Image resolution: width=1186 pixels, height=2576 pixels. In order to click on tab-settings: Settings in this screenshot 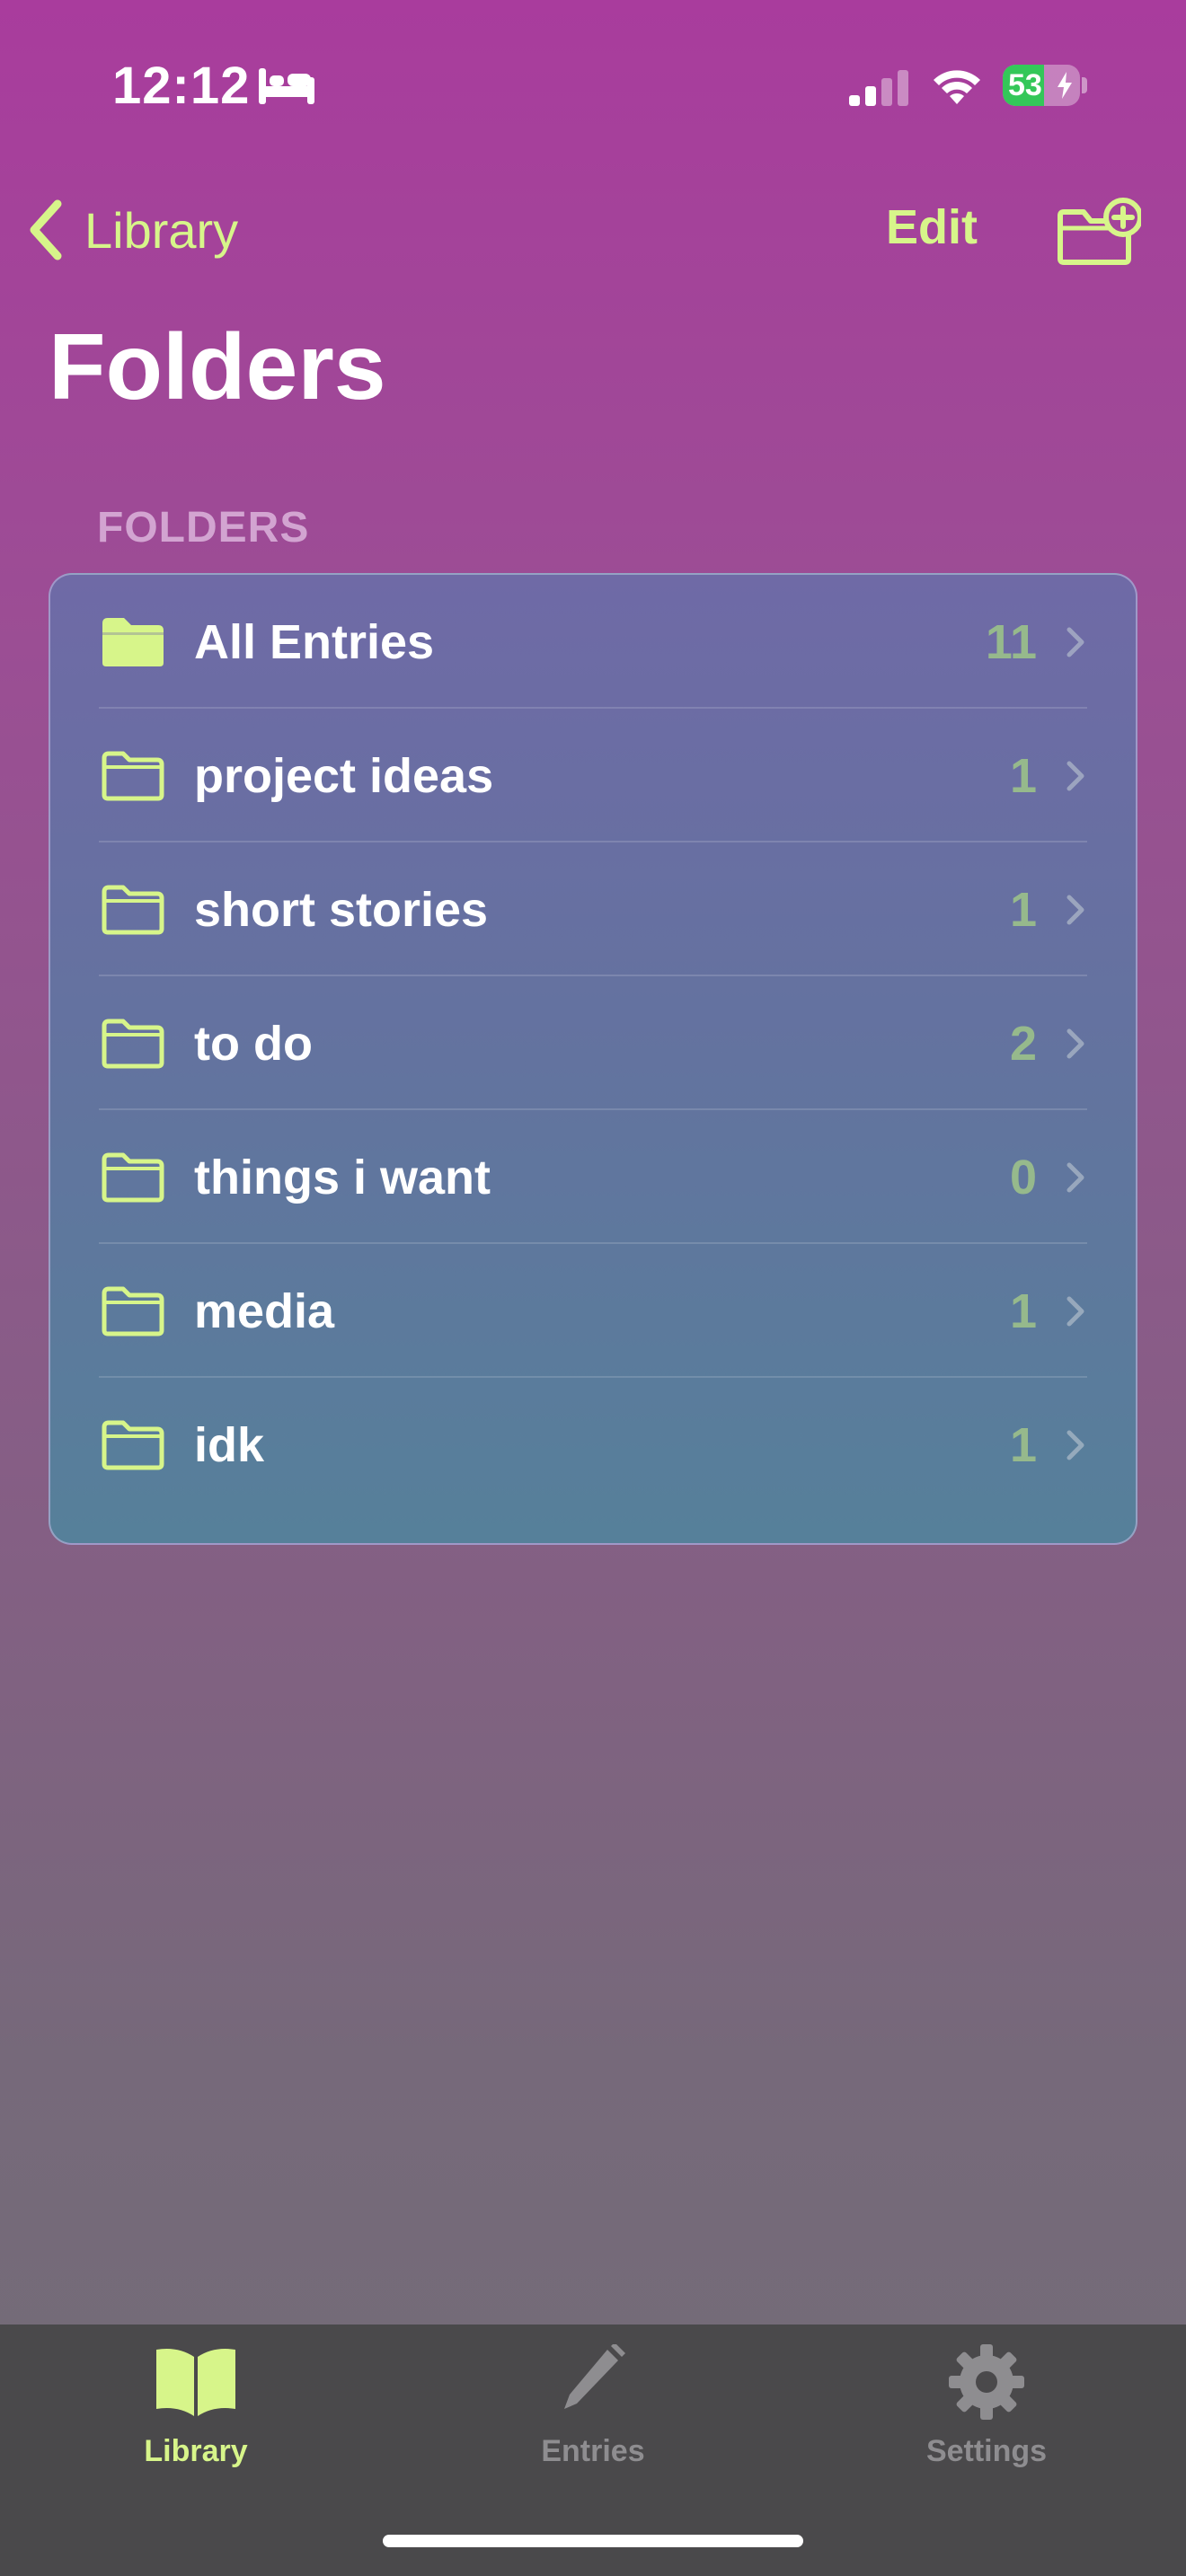, I will do `click(986, 2411)`.